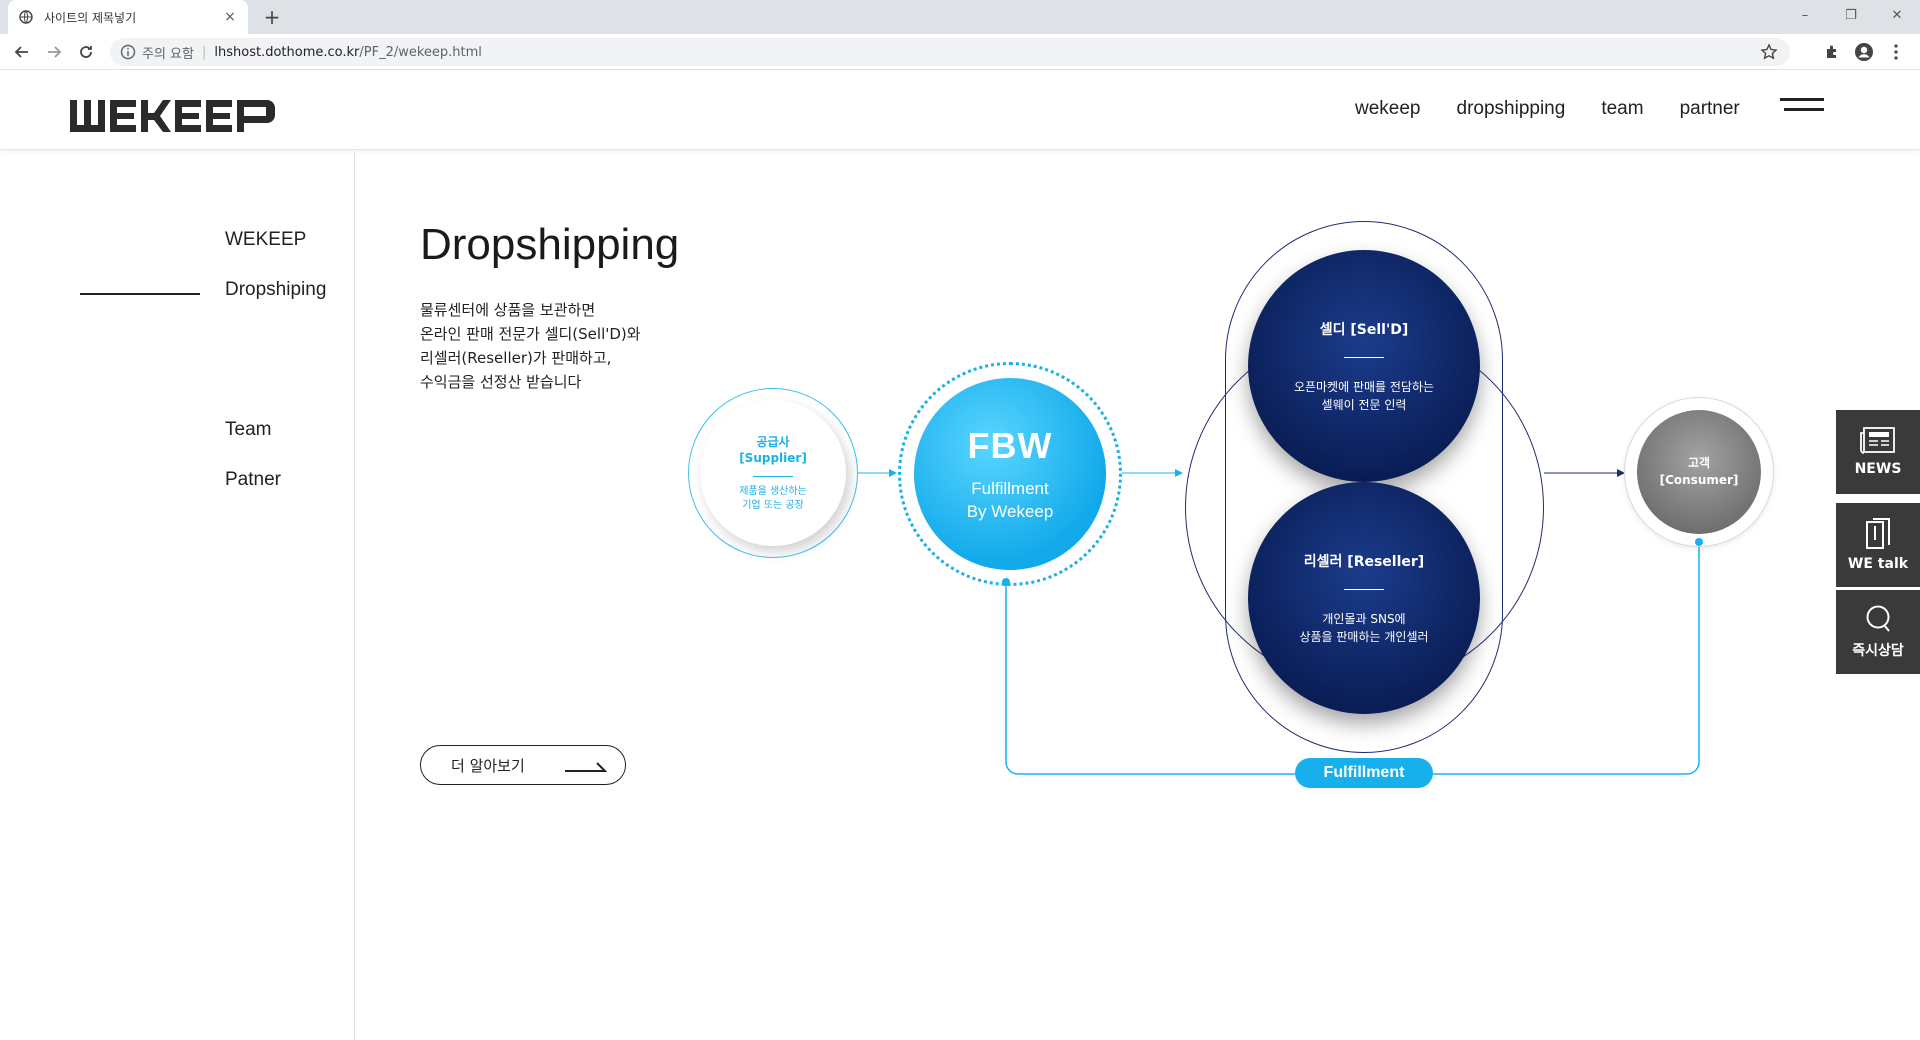 This screenshot has height=1040, width=1920. I want to click on forward-arrow-icon, so click(54, 52).